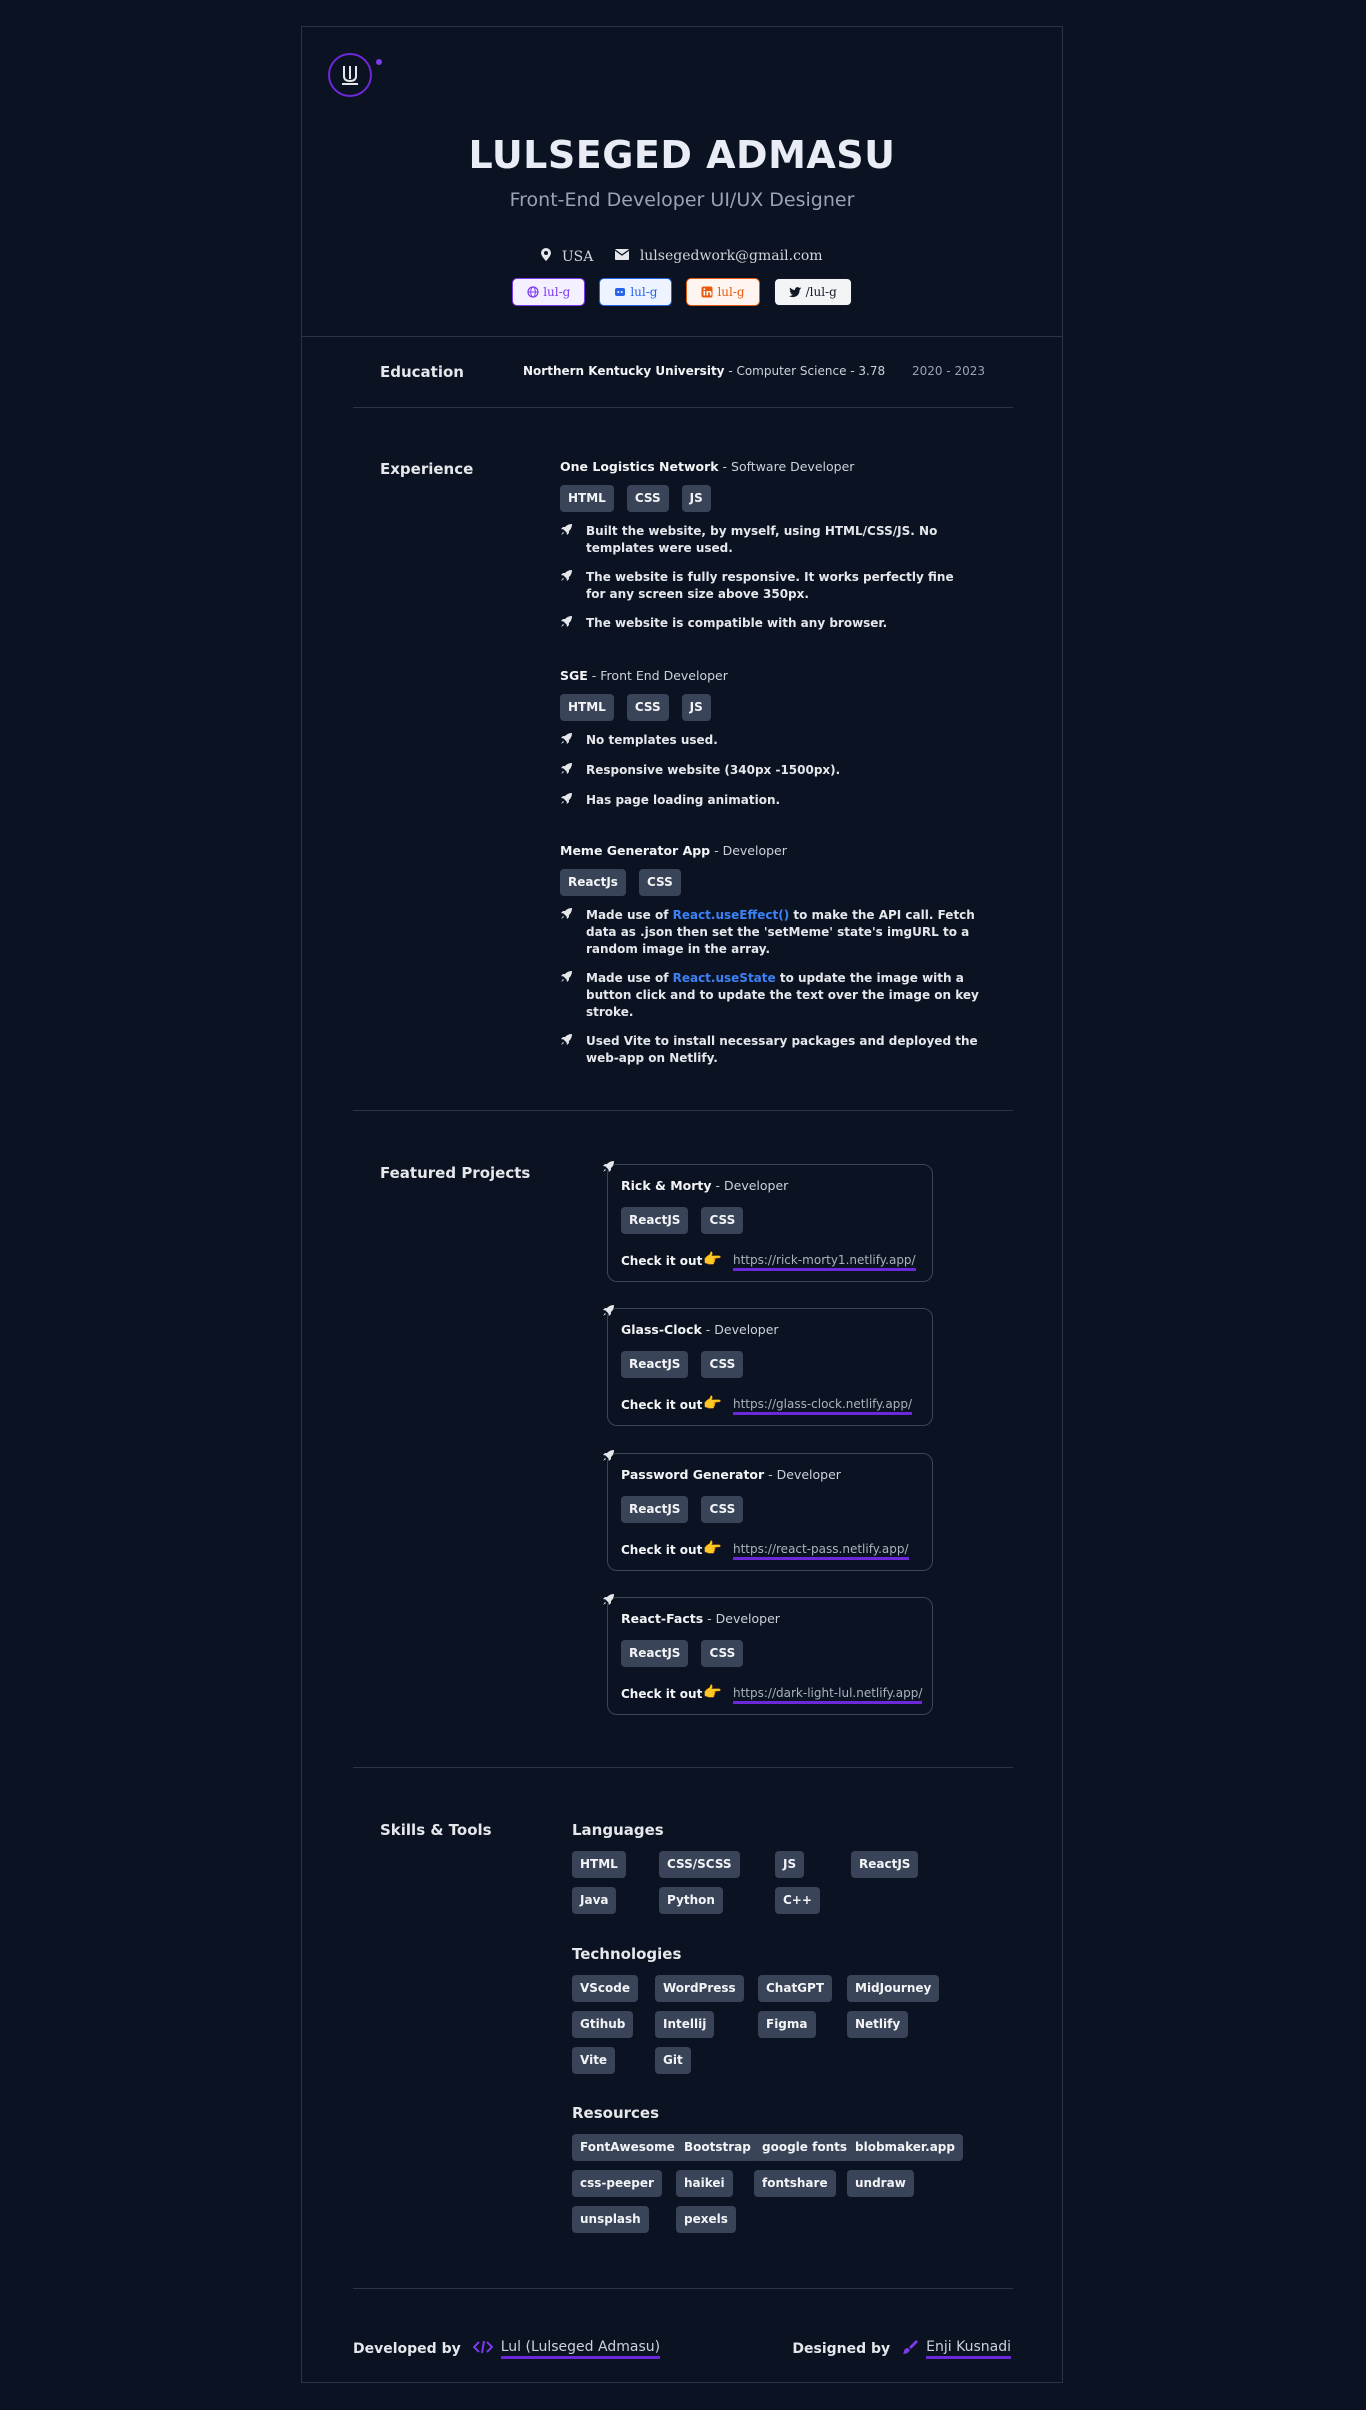  Describe the element at coordinates (968, 2349) in the screenshot. I see `designer-link: Enji Kusnadi` at that location.